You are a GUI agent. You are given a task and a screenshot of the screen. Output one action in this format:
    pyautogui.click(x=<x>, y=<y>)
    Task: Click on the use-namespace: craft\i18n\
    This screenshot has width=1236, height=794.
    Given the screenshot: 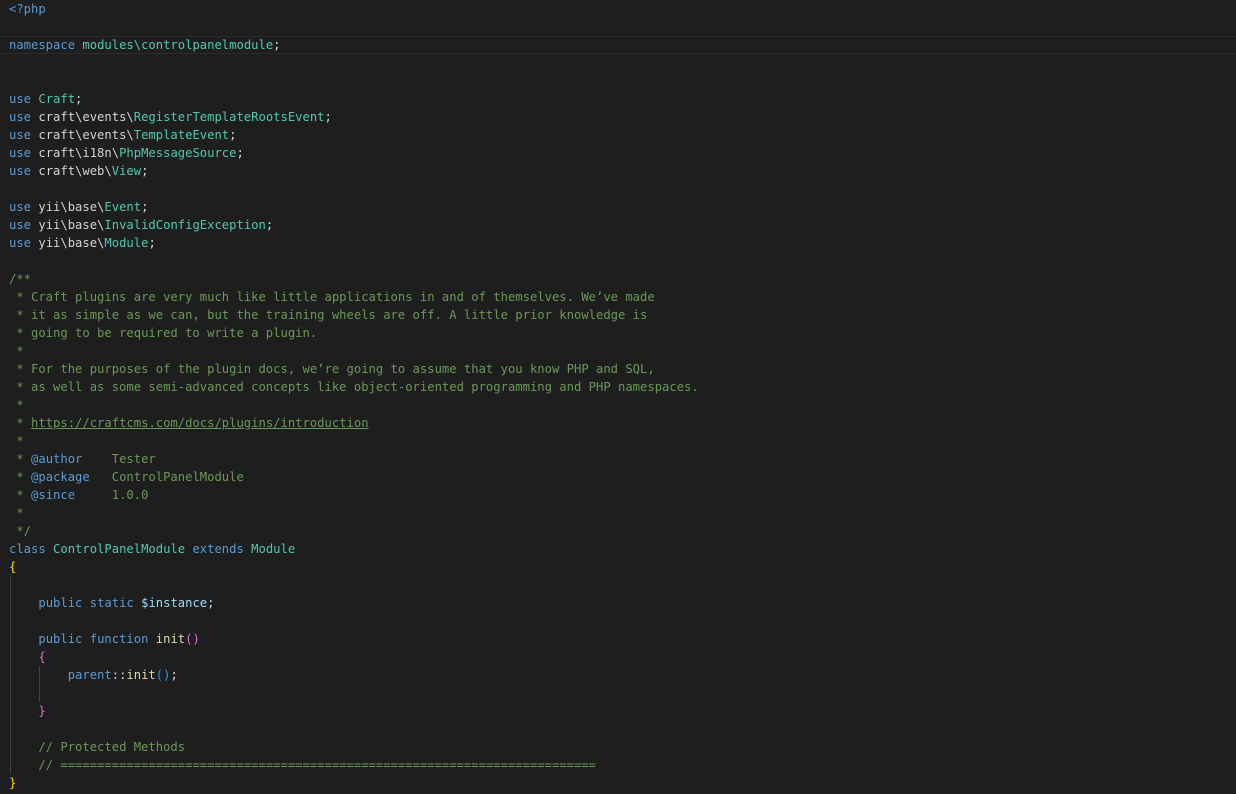 What is the action you would take?
    pyautogui.click(x=79, y=153)
    